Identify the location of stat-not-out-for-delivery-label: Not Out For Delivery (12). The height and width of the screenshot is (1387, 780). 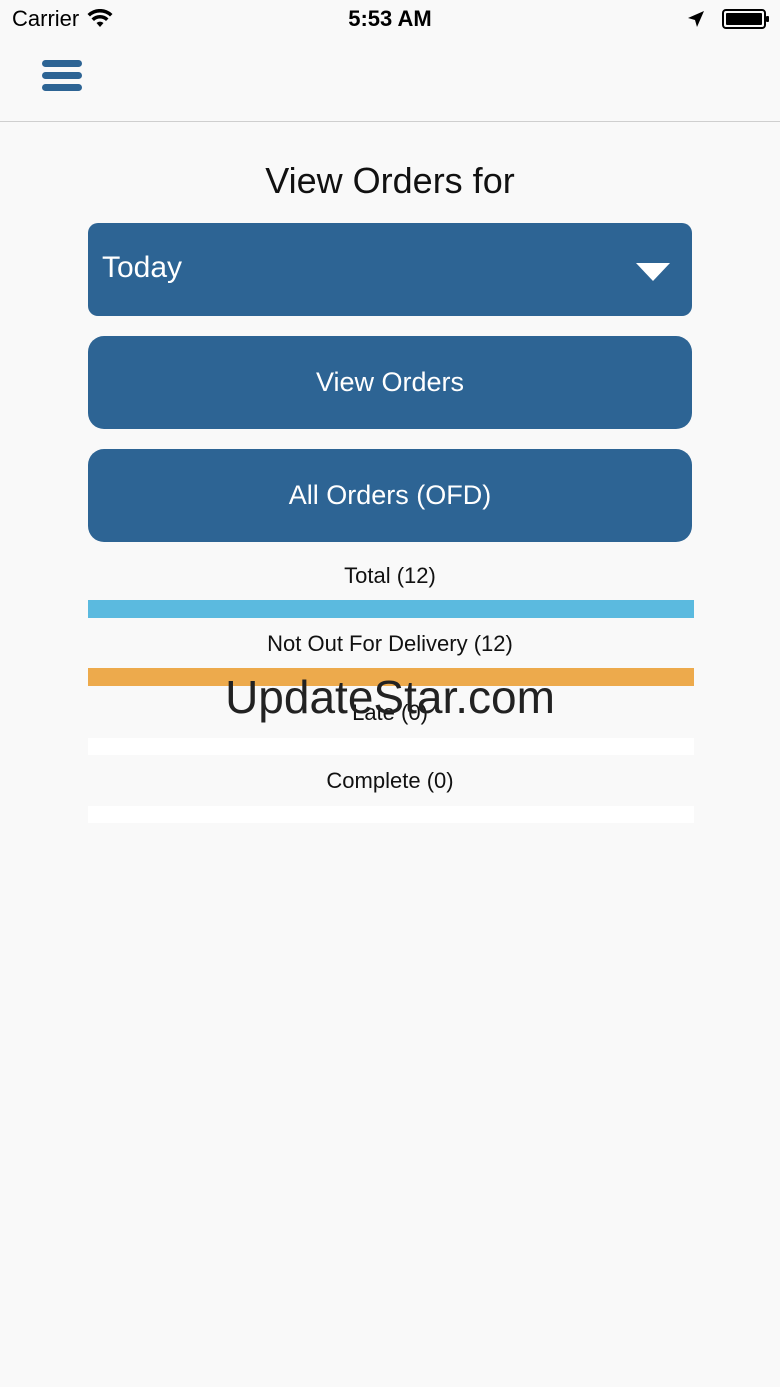
(390, 644).